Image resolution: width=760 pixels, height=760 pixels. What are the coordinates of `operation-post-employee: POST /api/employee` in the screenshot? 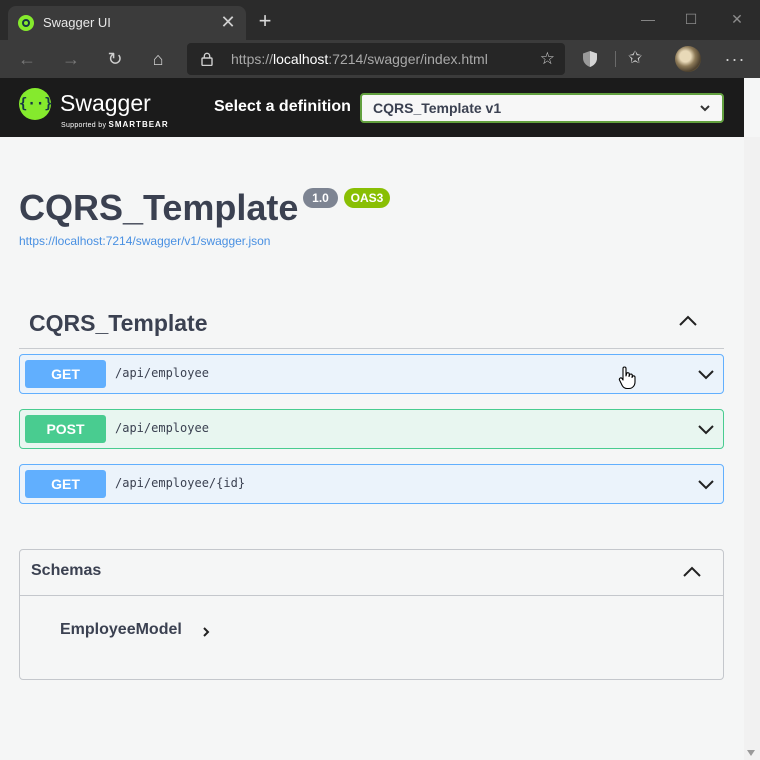 It's located at (371, 429).